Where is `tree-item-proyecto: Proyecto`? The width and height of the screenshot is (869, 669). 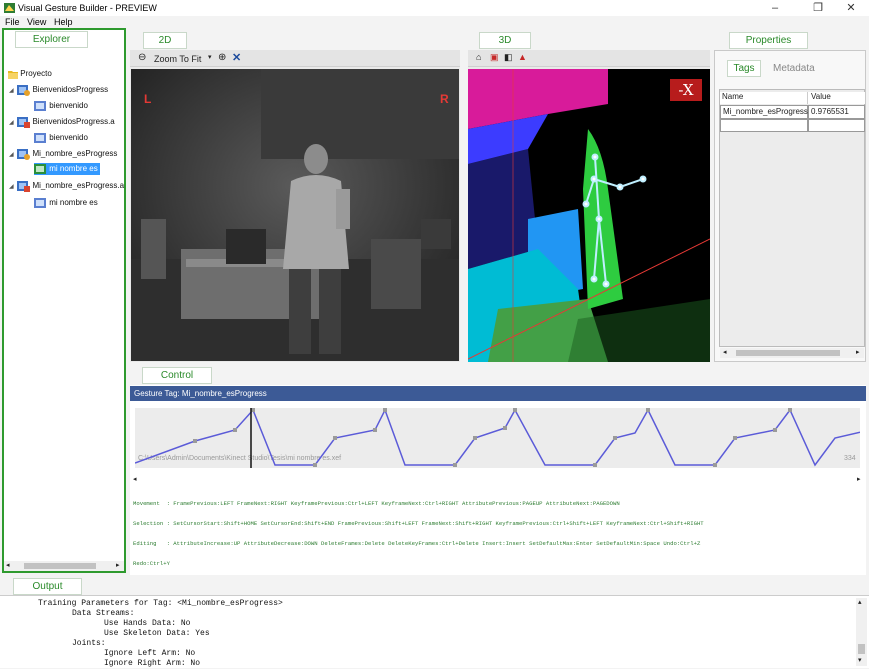 tree-item-proyecto: Proyecto is located at coordinates (30, 74).